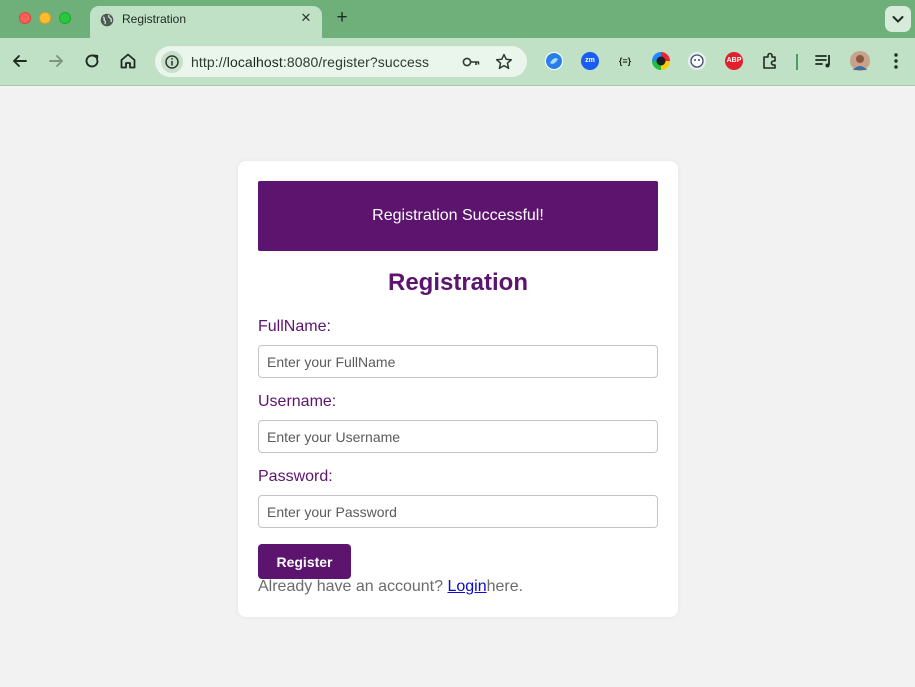  I want to click on site-info-button, so click(172, 62).